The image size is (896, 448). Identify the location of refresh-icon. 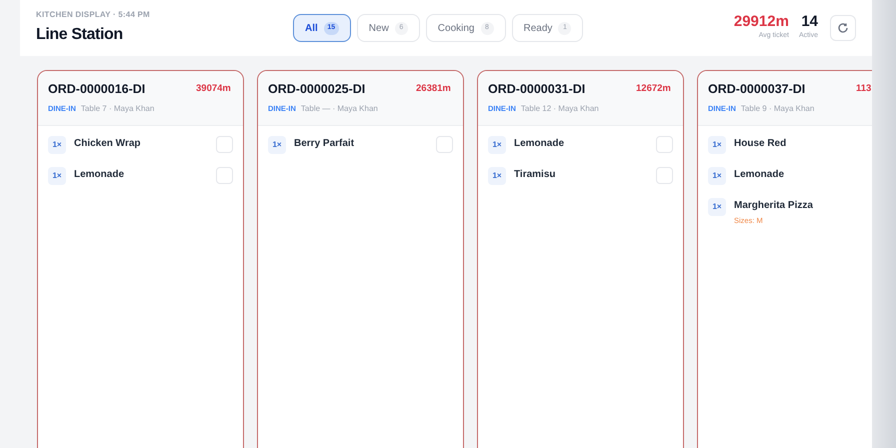
(843, 28).